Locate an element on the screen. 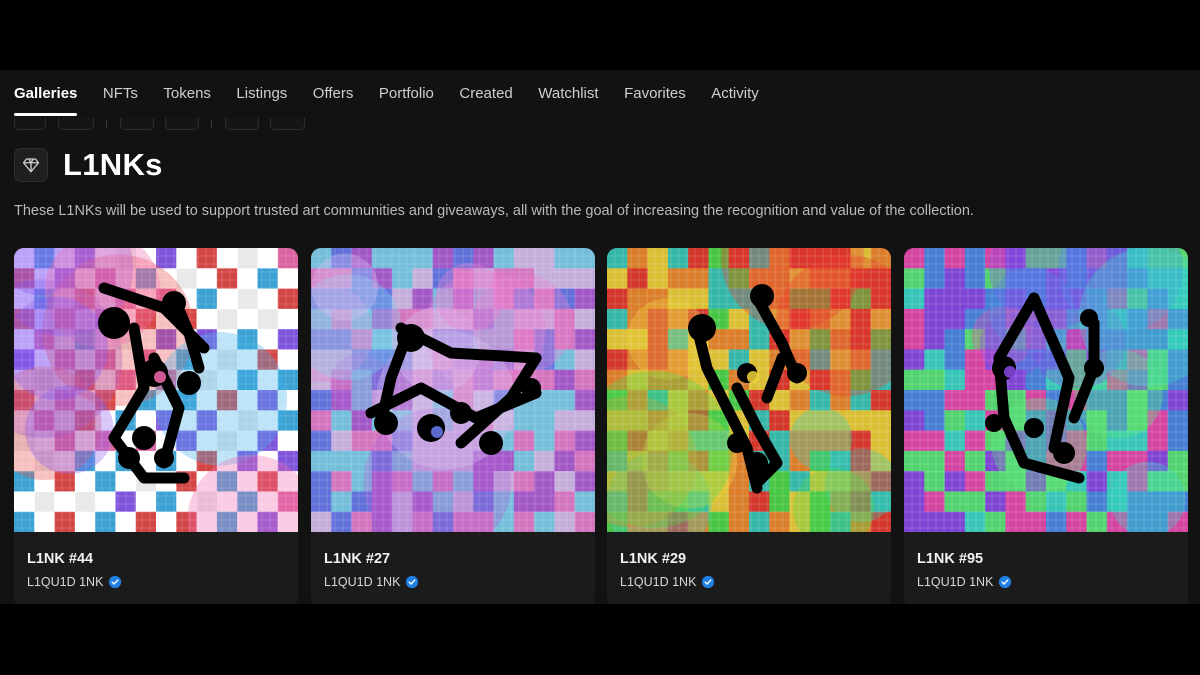  gallery-header: L1NKs is located at coordinates (88, 165).